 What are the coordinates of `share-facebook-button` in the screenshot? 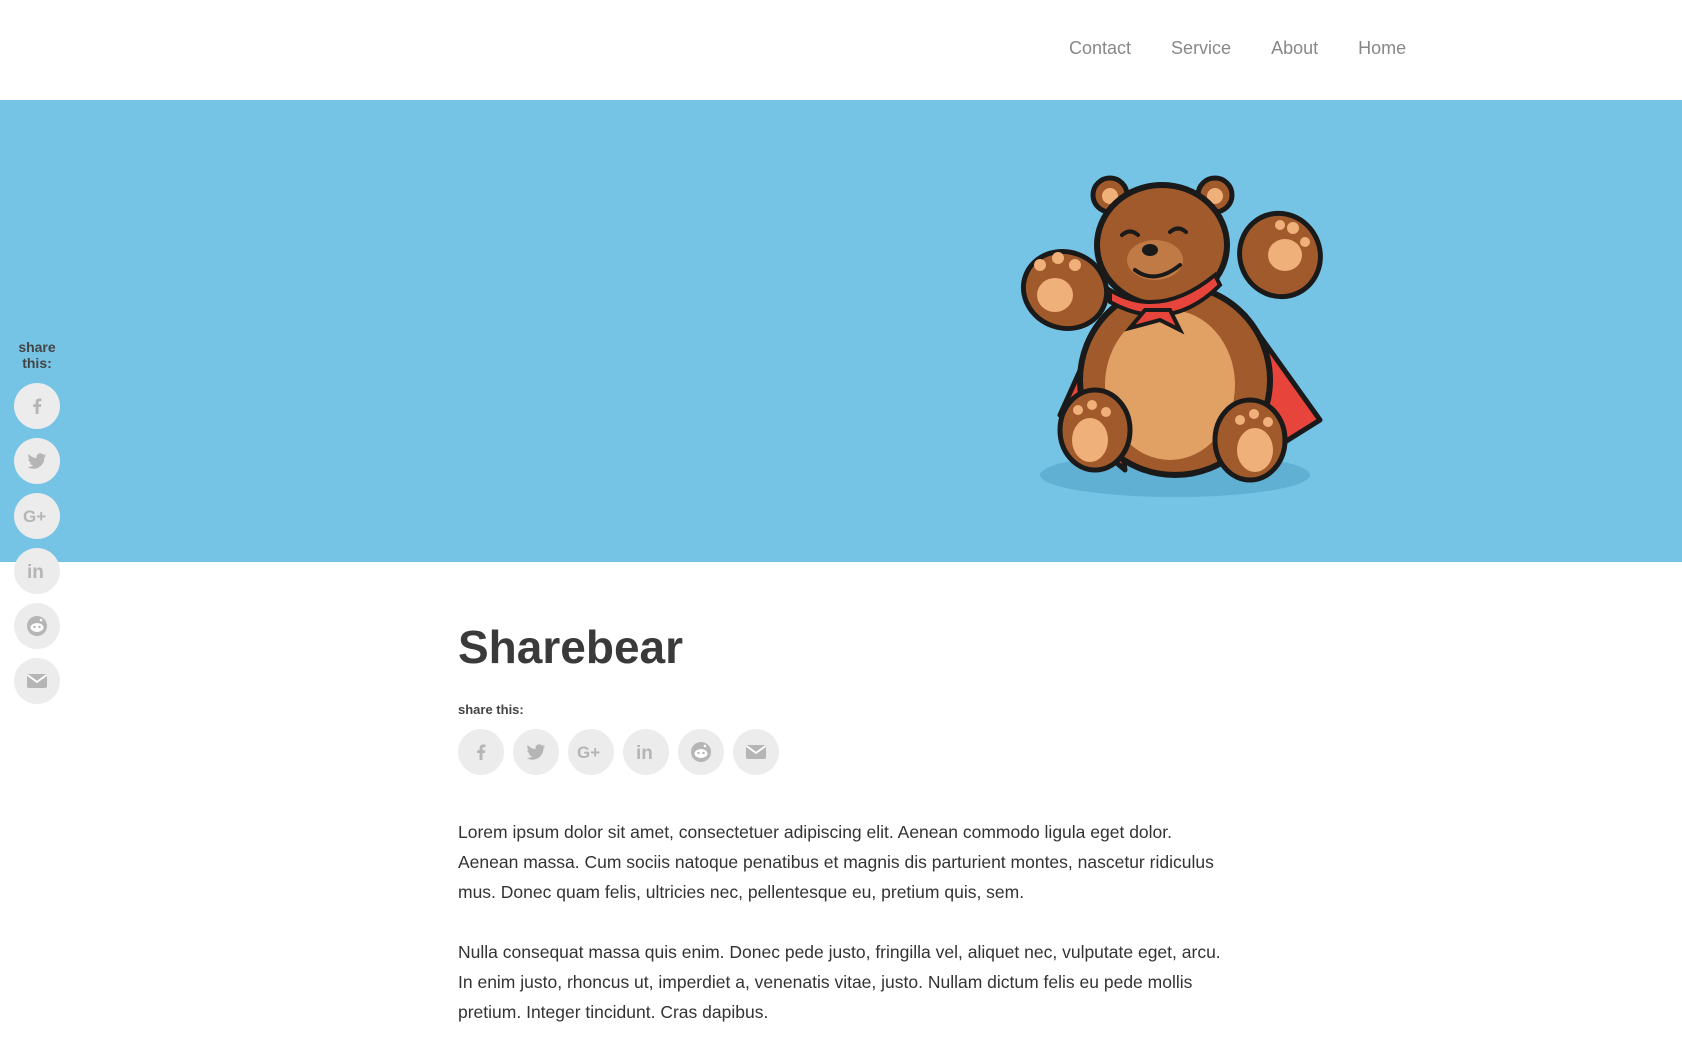 It's located at (481, 752).